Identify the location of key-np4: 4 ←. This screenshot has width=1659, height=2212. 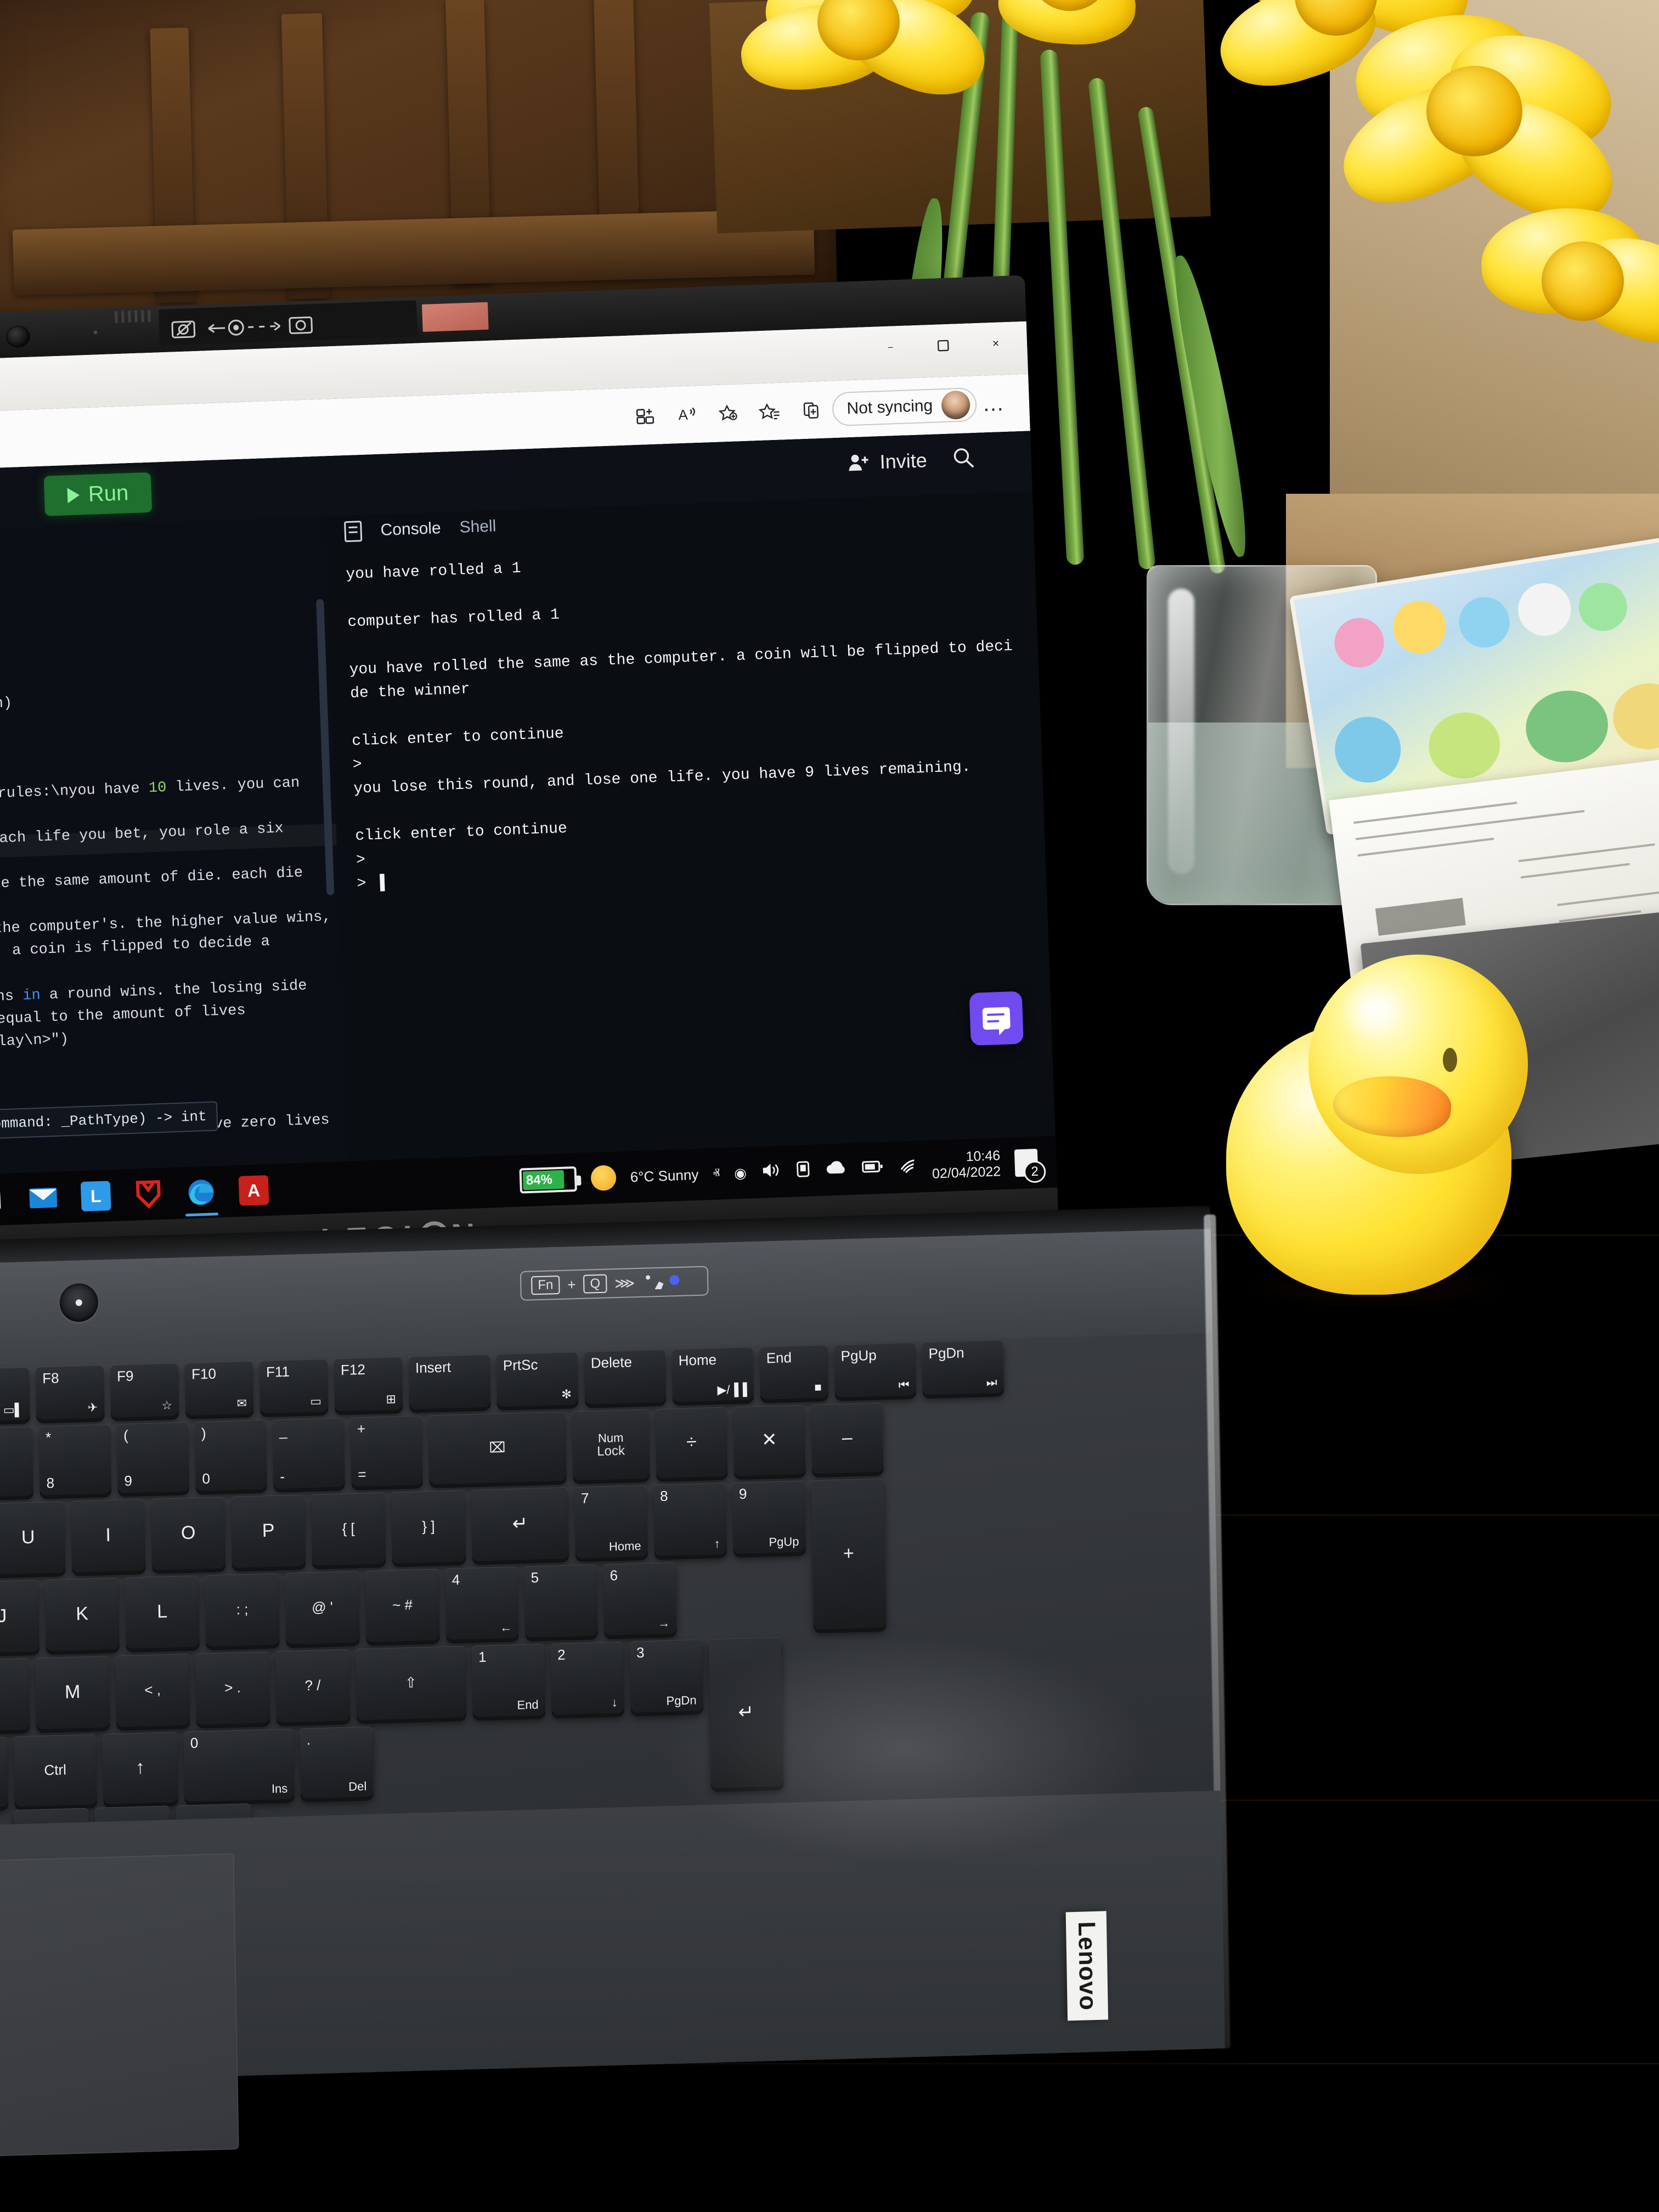
(482, 1603).